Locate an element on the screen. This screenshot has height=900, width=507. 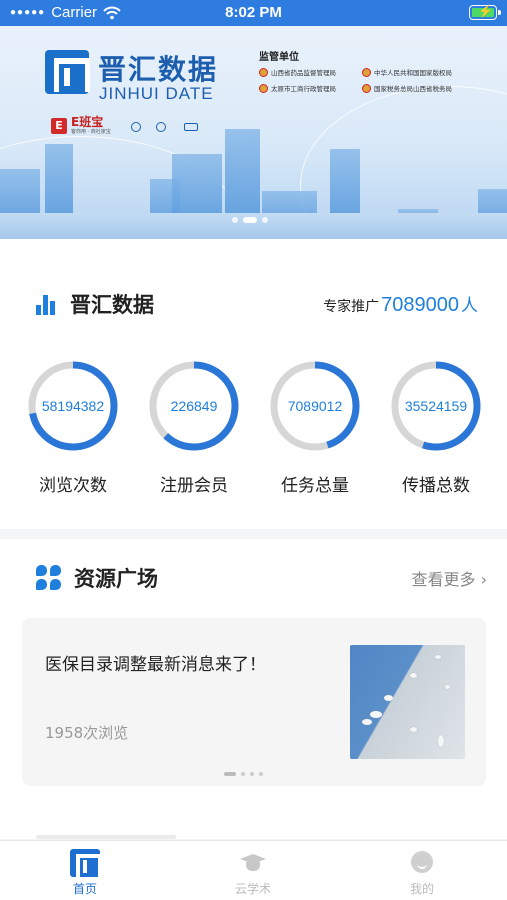
resource-grid-icon is located at coordinates (49, 578).